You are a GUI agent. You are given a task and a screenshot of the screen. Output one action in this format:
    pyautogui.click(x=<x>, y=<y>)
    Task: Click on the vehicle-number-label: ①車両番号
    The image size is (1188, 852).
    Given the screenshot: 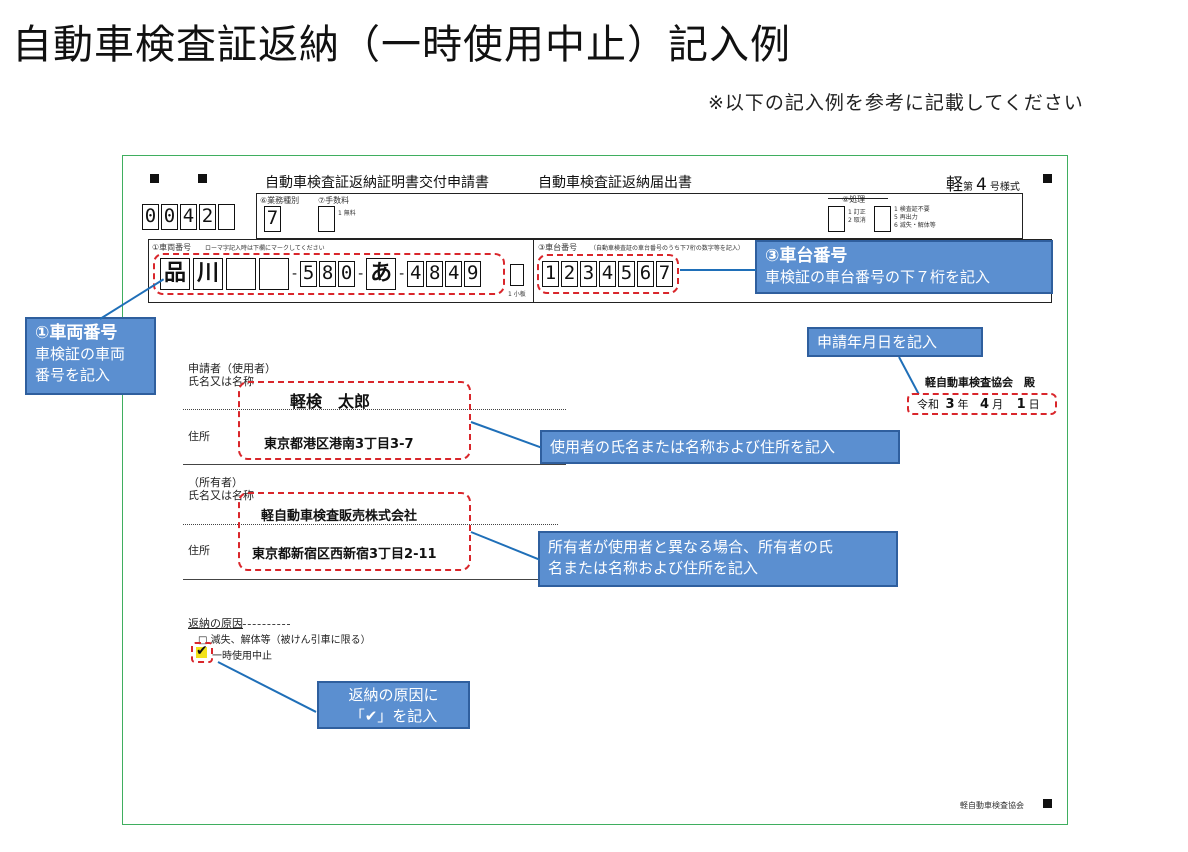 What is the action you would take?
    pyautogui.click(x=172, y=247)
    